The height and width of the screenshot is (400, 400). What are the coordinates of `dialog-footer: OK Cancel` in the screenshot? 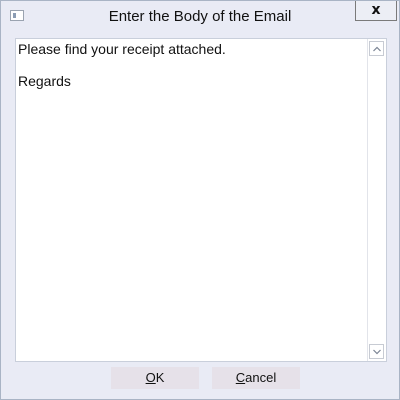 It's located at (200, 381).